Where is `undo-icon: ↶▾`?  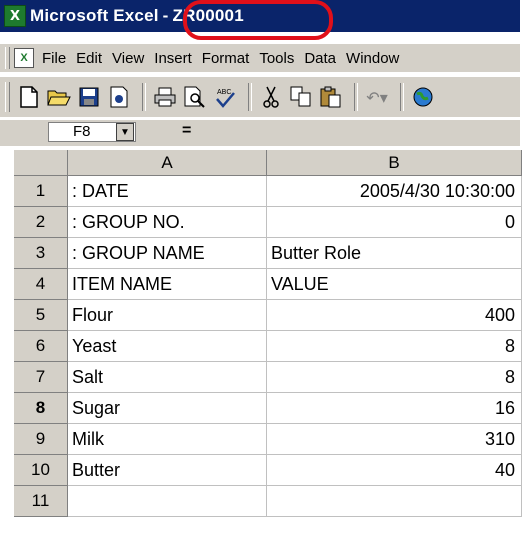 undo-icon: ↶▾ is located at coordinates (377, 97).